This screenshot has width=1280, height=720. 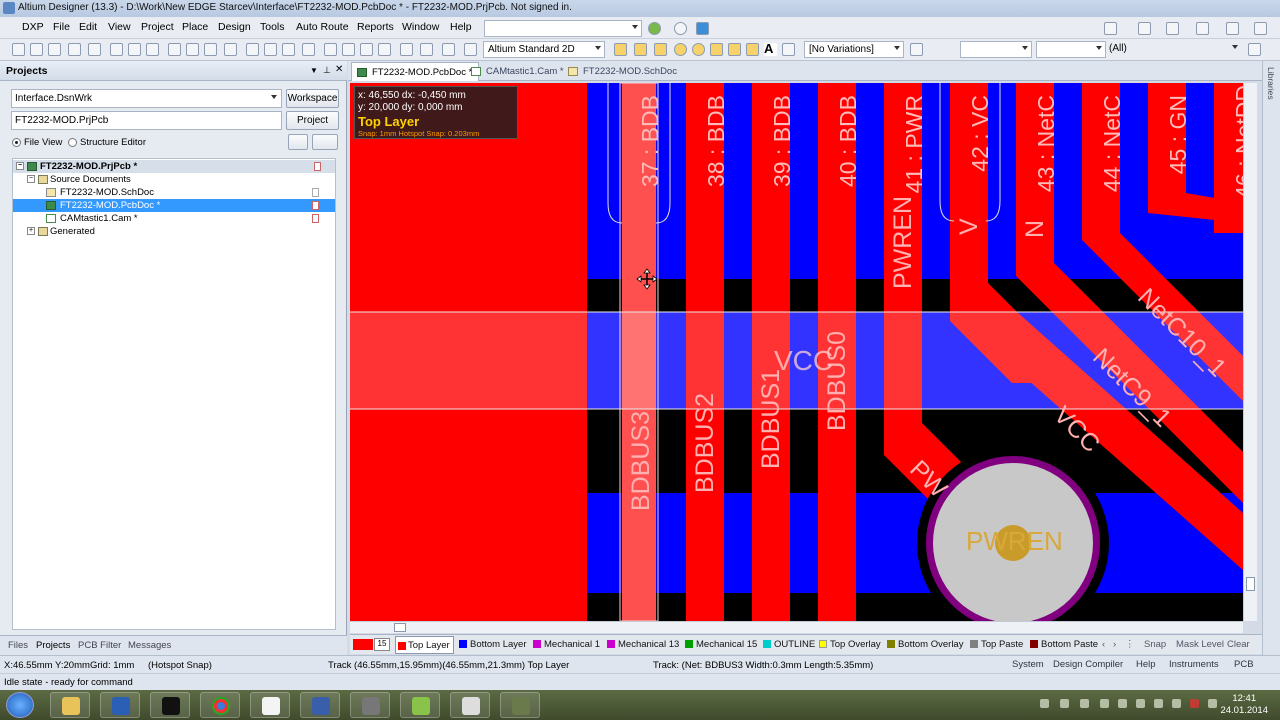 What do you see at coordinates (252, 49) in the screenshot?
I see `cut-icon` at bounding box center [252, 49].